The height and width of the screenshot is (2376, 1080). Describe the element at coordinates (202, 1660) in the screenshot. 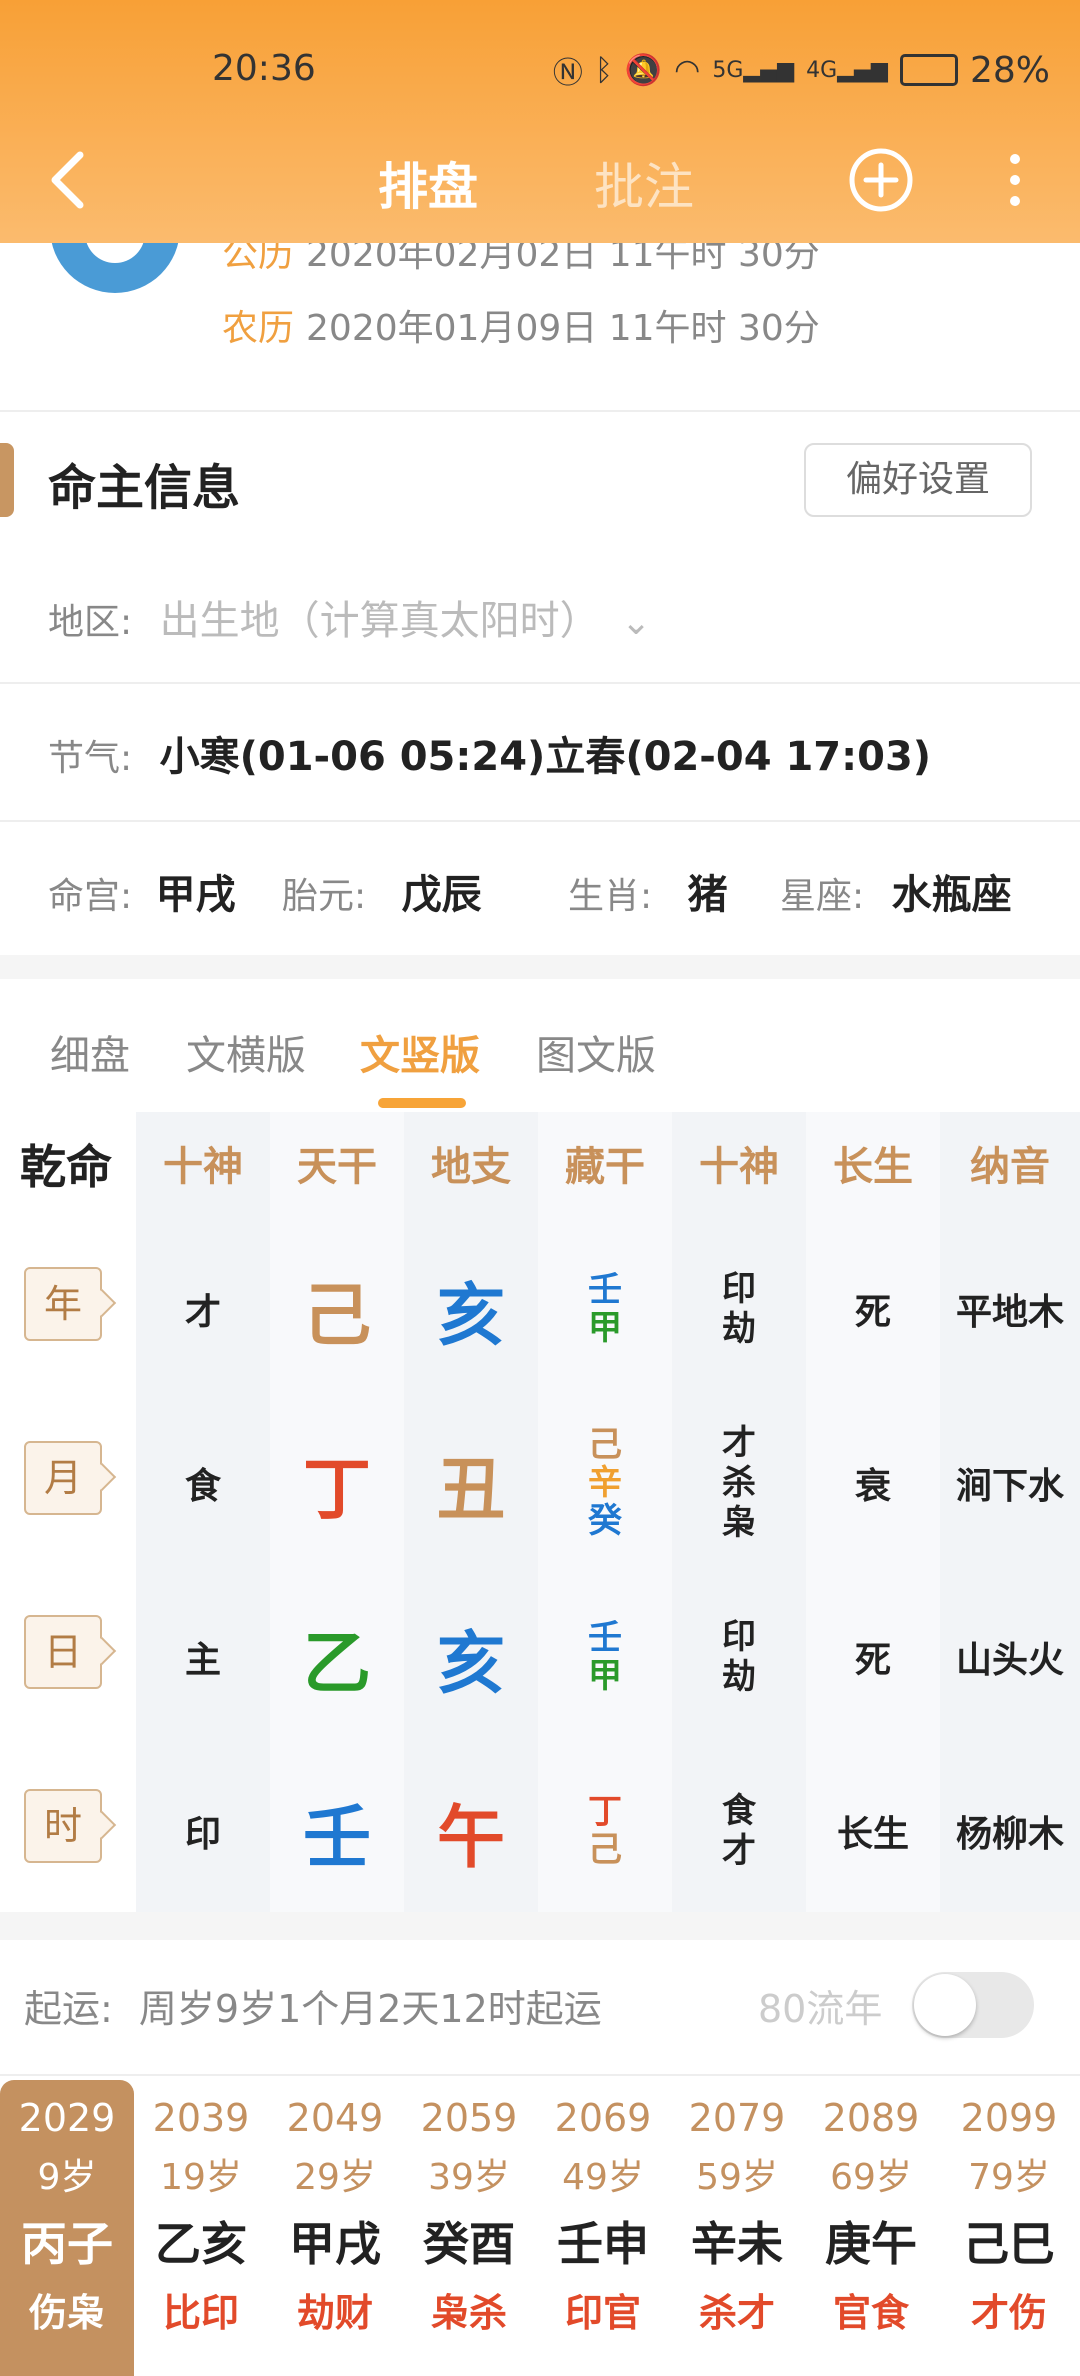

I see `cell-shishen: 主` at that location.